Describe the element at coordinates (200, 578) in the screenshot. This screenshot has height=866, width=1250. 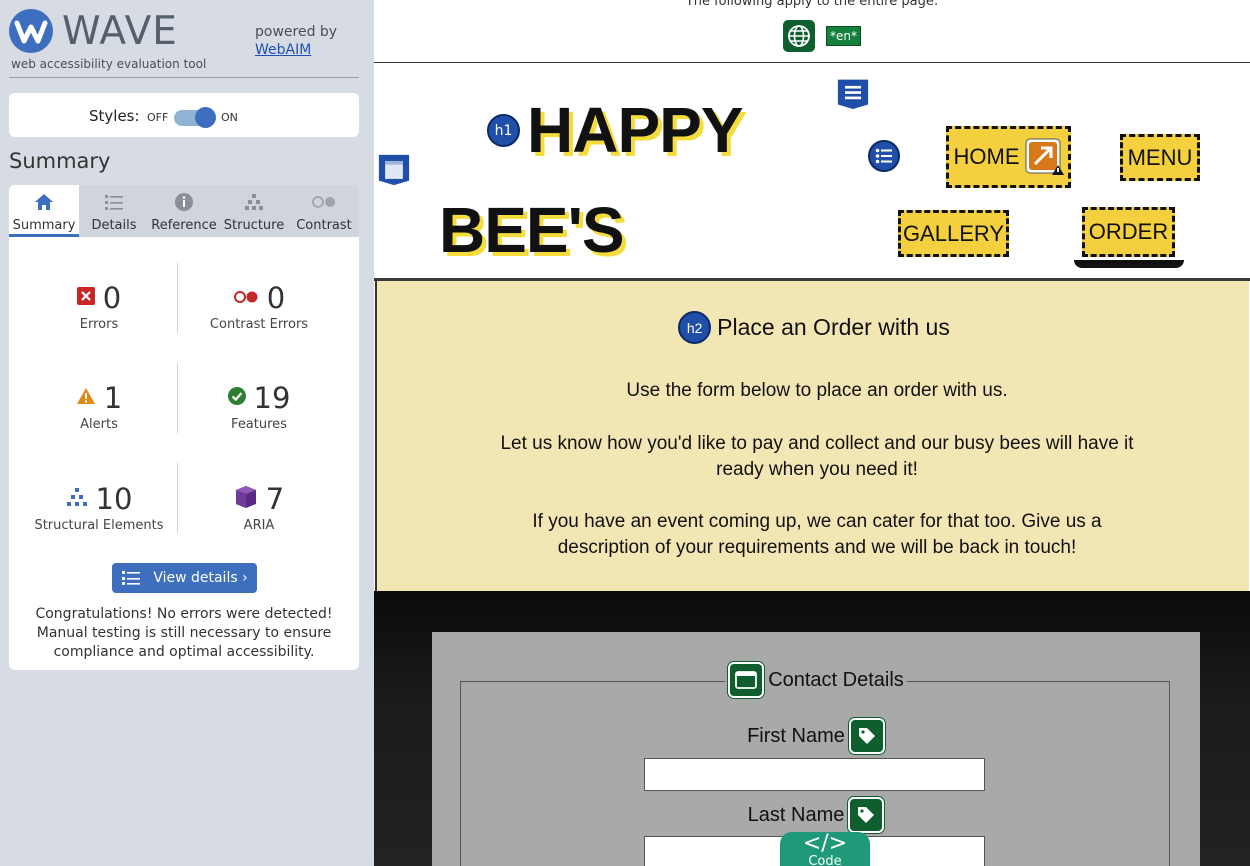
I see `view-details-label: View details ›` at that location.